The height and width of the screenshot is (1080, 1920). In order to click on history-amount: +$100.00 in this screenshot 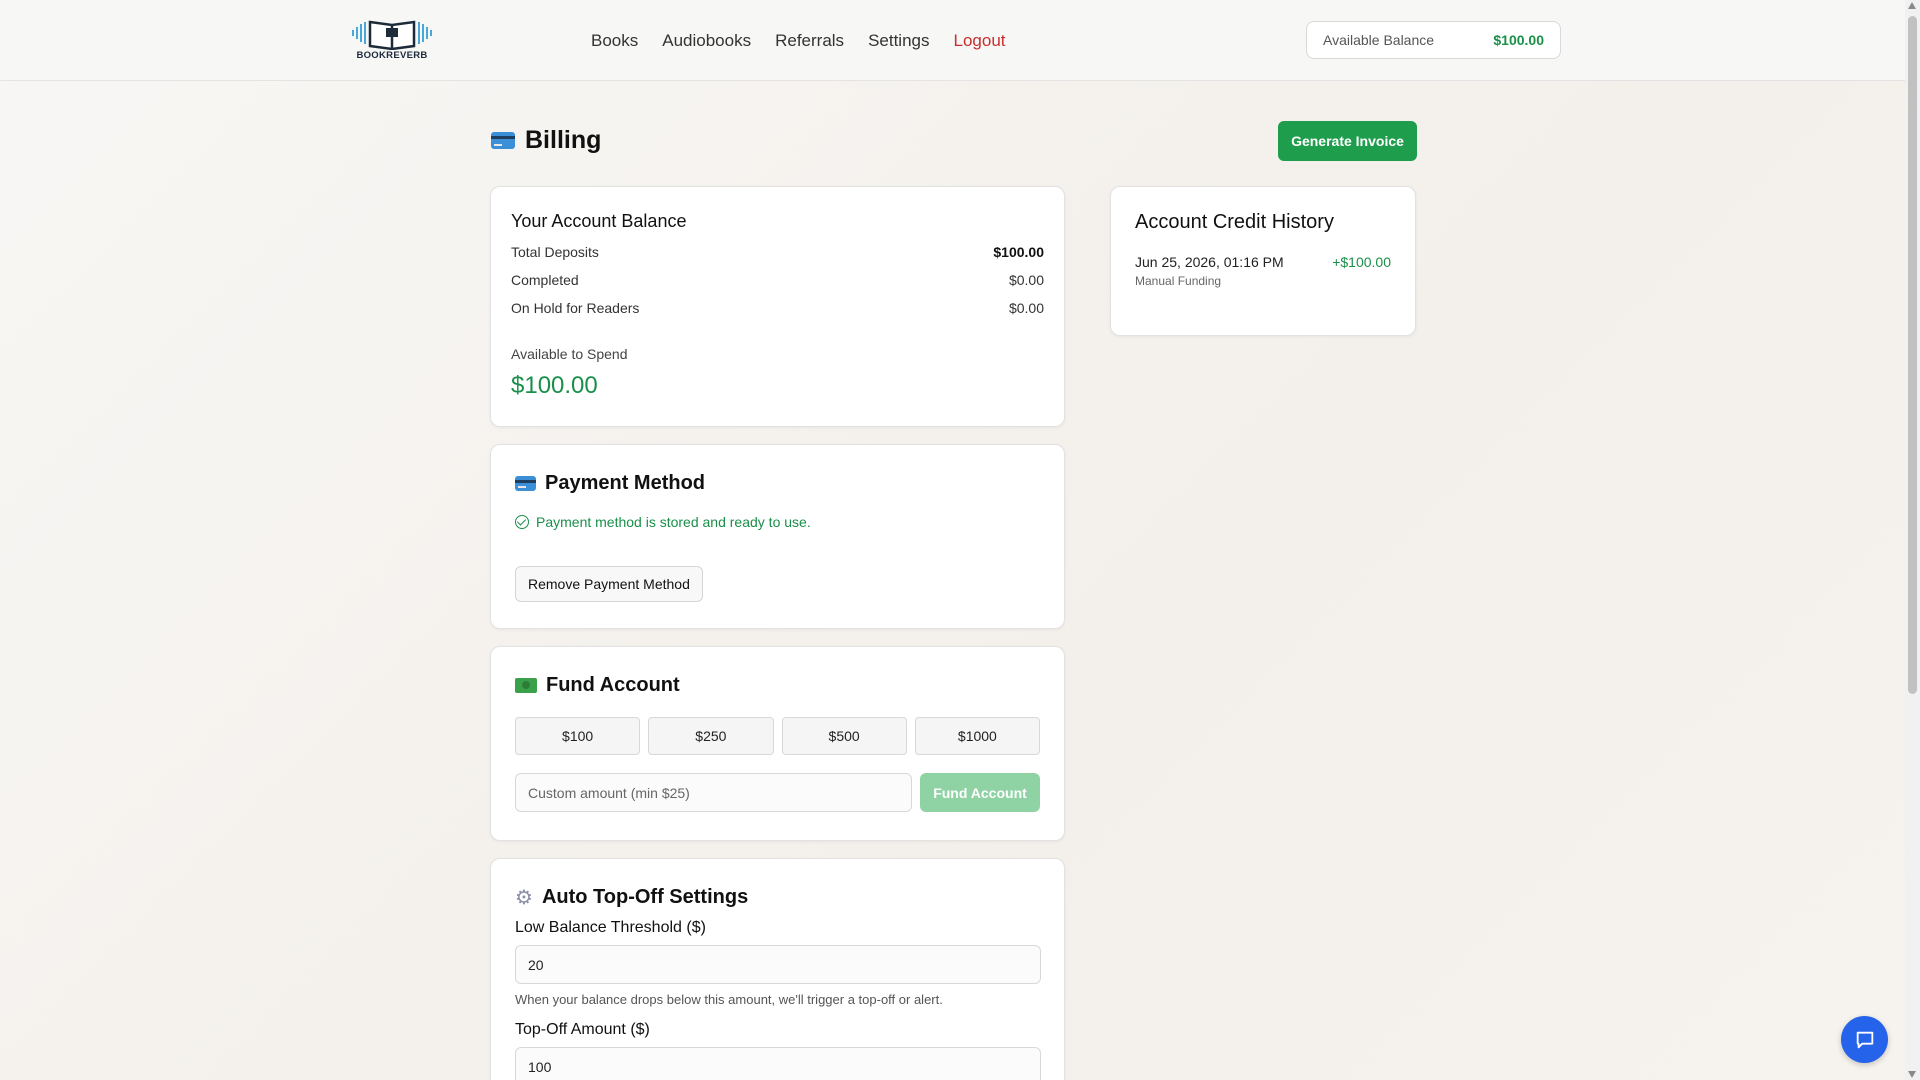, I will do `click(1361, 262)`.